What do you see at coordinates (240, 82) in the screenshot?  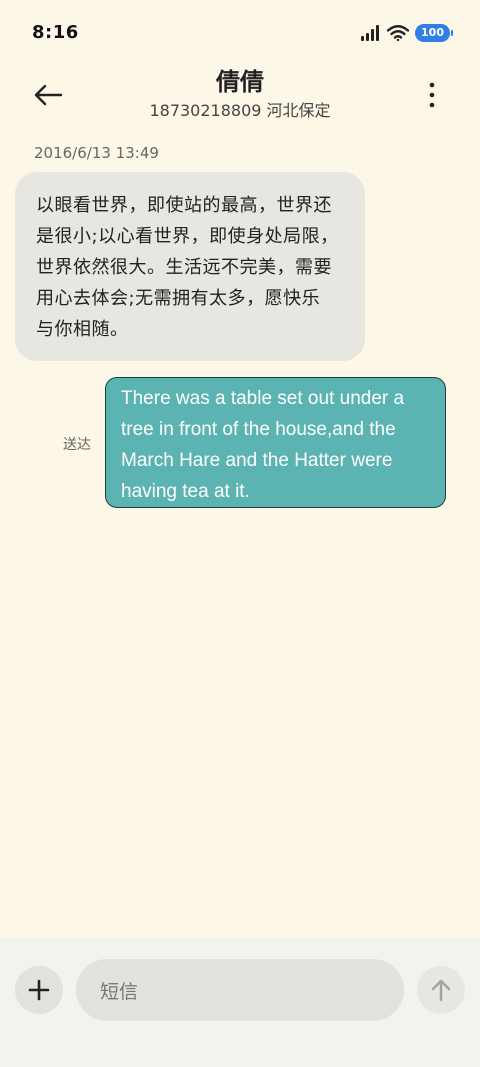 I see `contact-name: 倩倩` at bounding box center [240, 82].